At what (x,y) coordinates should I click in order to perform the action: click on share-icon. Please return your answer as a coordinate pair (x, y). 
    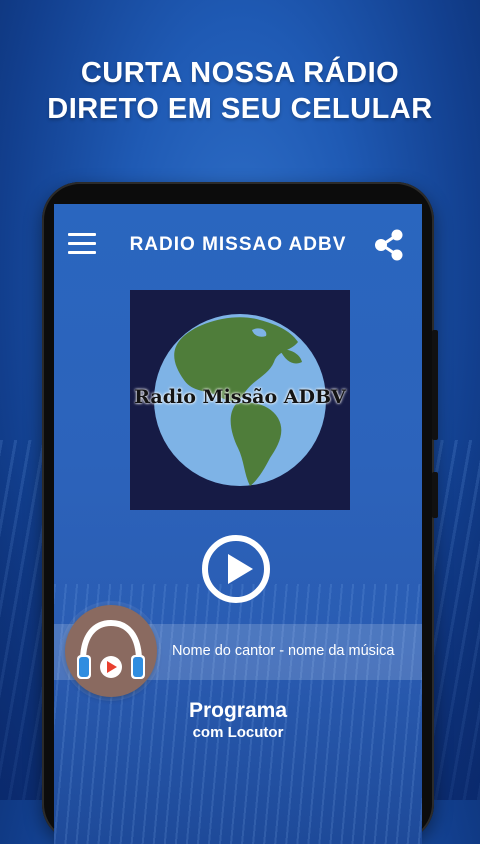
    Looking at the image, I should click on (389, 245).